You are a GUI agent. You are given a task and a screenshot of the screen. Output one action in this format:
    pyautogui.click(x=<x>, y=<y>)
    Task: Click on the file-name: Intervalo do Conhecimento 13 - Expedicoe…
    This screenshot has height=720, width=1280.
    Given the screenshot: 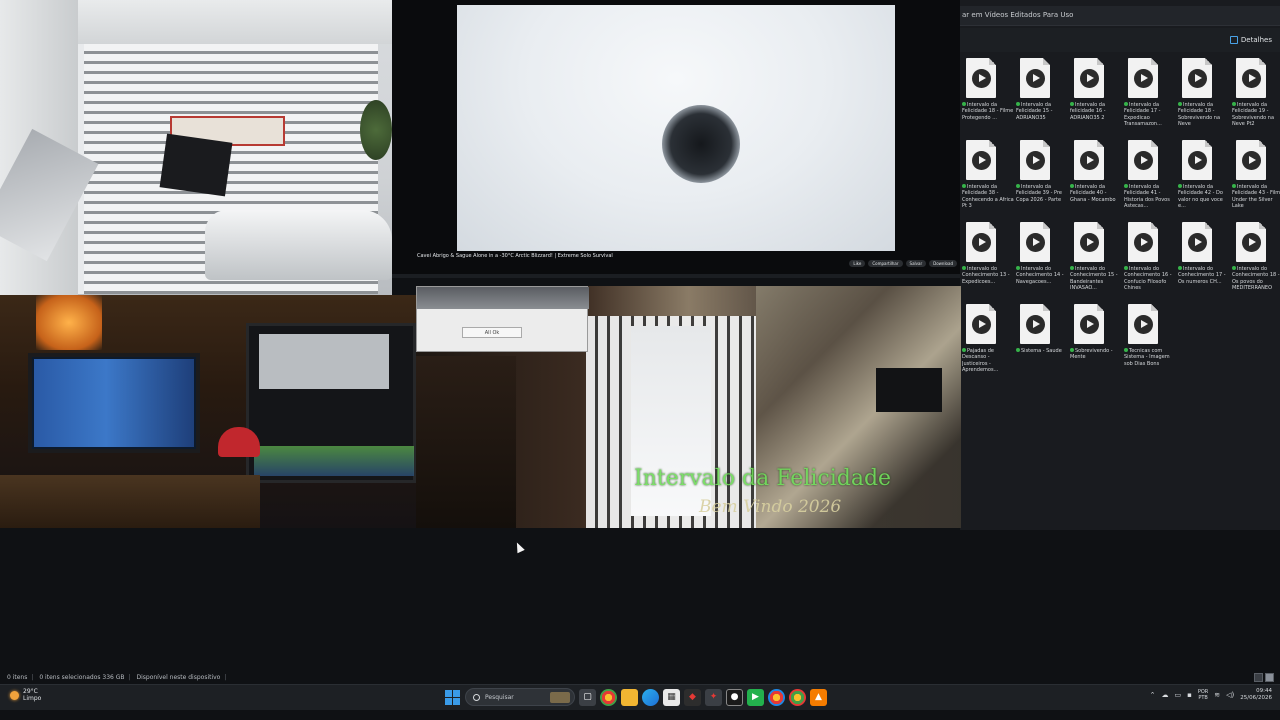 What is the action you would take?
    pyautogui.click(x=988, y=282)
    